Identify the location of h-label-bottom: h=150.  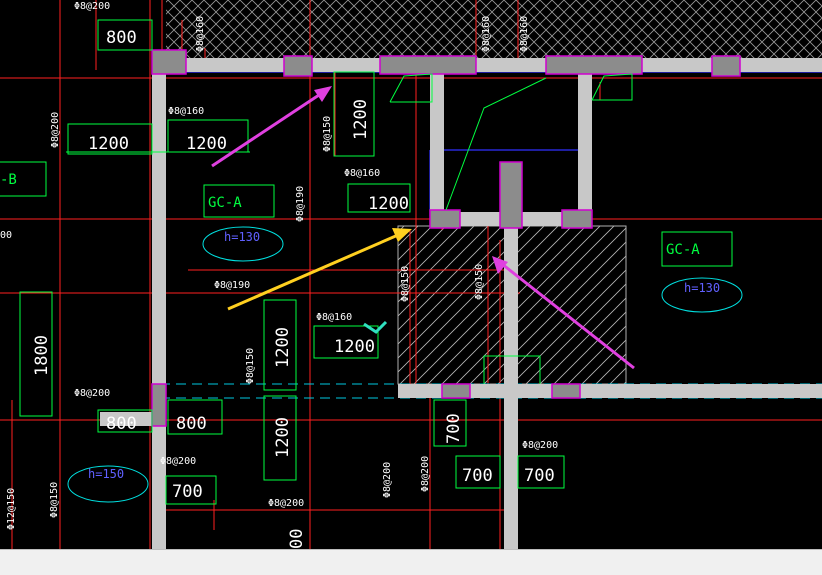
(106, 474).